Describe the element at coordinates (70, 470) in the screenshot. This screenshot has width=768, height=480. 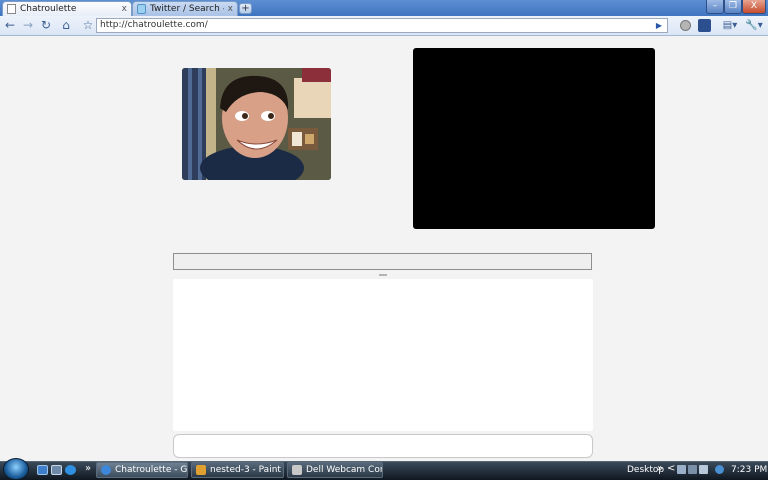
I see `internet-explorer-icon` at that location.